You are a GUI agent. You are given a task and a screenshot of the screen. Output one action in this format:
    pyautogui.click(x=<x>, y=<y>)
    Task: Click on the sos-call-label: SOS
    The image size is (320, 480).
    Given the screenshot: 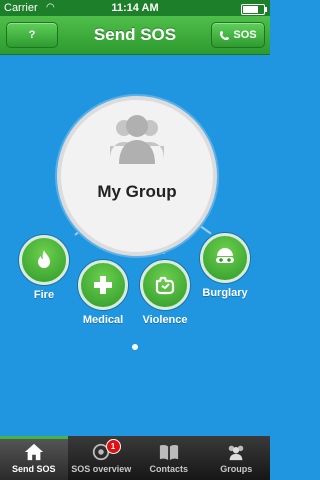 What is the action you would take?
    pyautogui.click(x=245, y=35)
    